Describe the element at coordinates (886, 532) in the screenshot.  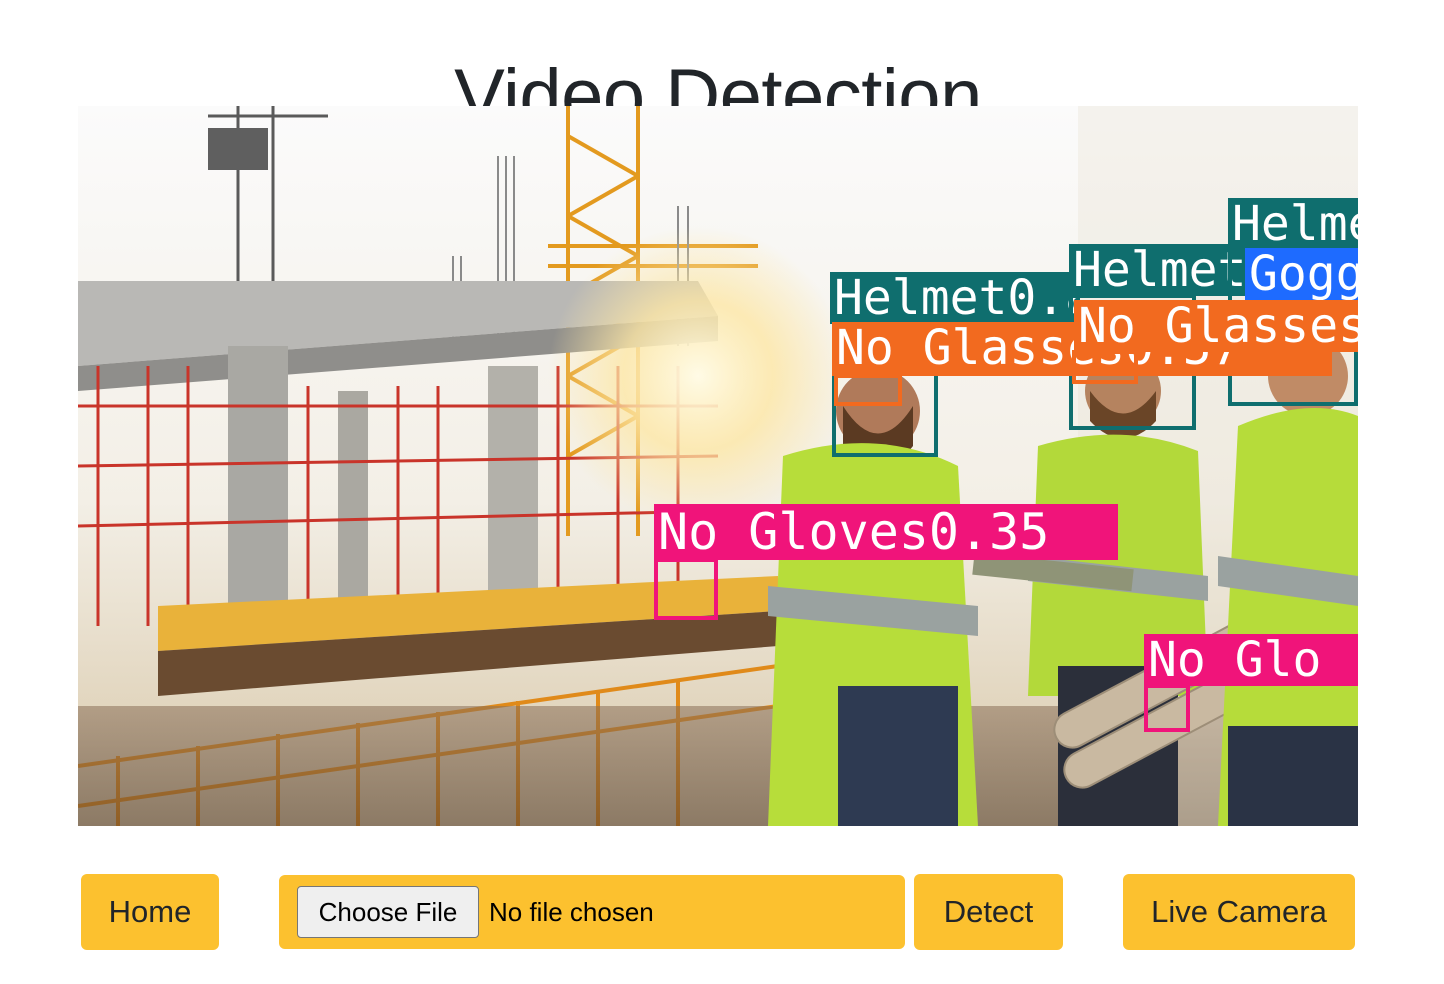
I see `detection-label-no-gloves-1: No Gloves0.35` at that location.